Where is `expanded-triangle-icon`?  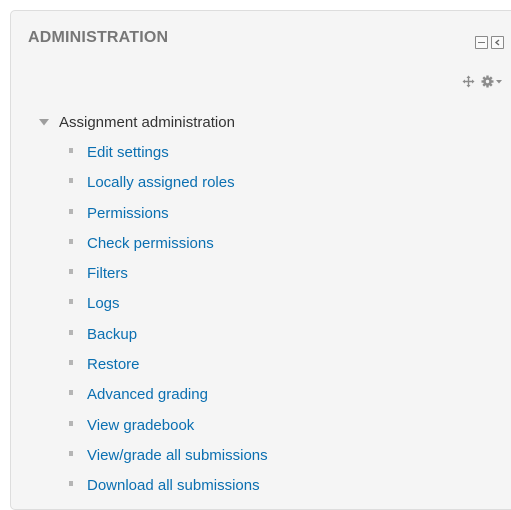 expanded-triangle-icon is located at coordinates (44, 122).